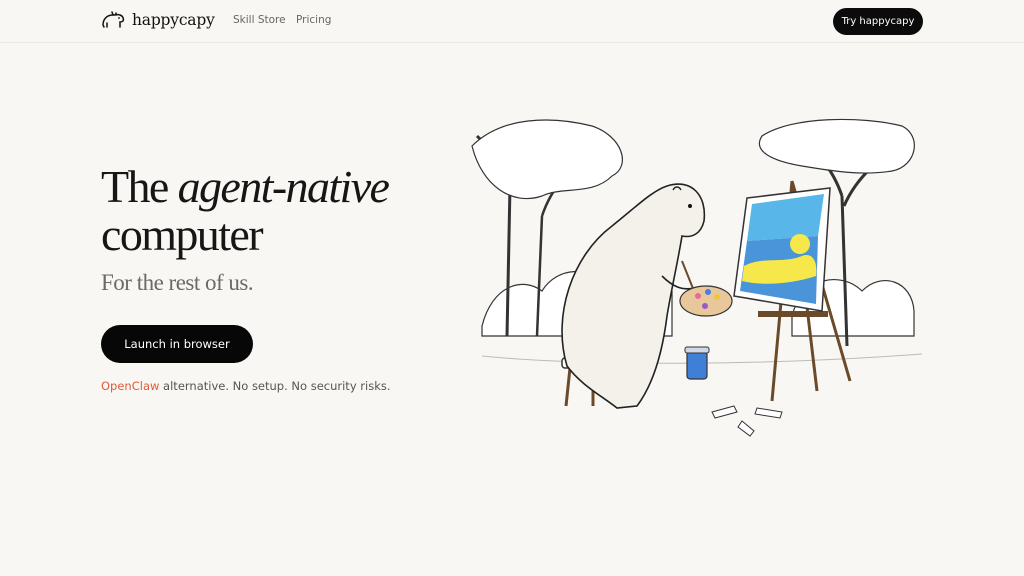 This screenshot has height=576, width=1024. I want to click on hero-title-prefix: The, so click(139, 186).